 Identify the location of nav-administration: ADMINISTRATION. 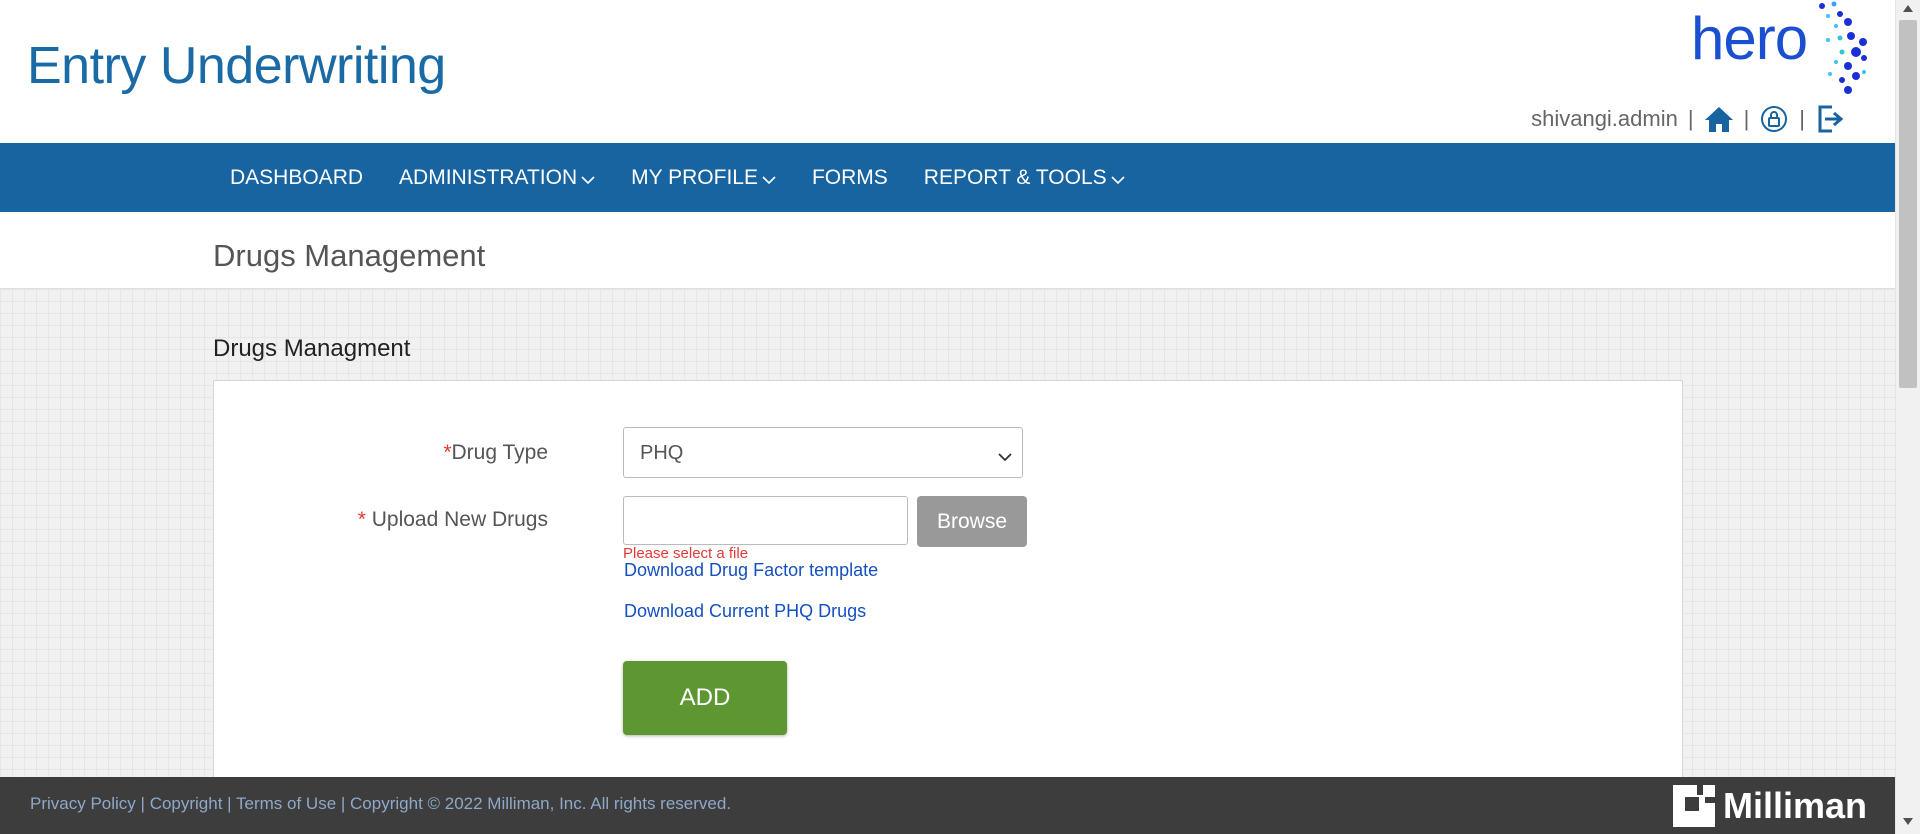
(497, 177).